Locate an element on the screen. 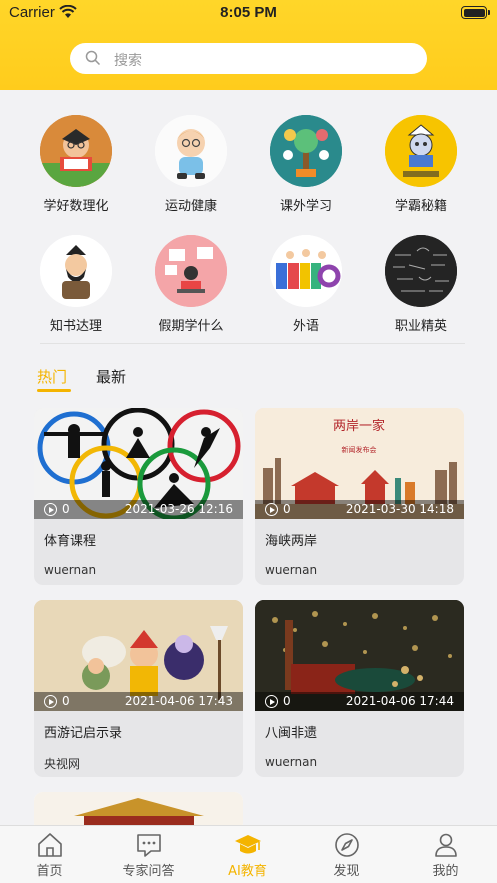  video-meta: 0 2021-03-30 14:18 is located at coordinates (359, 509).